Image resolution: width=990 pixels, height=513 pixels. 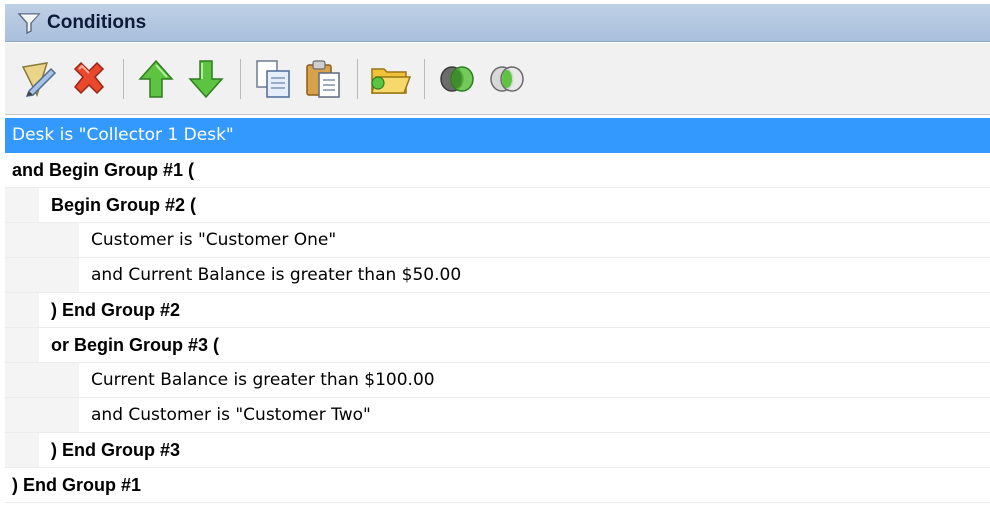 What do you see at coordinates (497, 415) in the screenshot?
I see `condition-row: and Customer is "Customer Two"` at bounding box center [497, 415].